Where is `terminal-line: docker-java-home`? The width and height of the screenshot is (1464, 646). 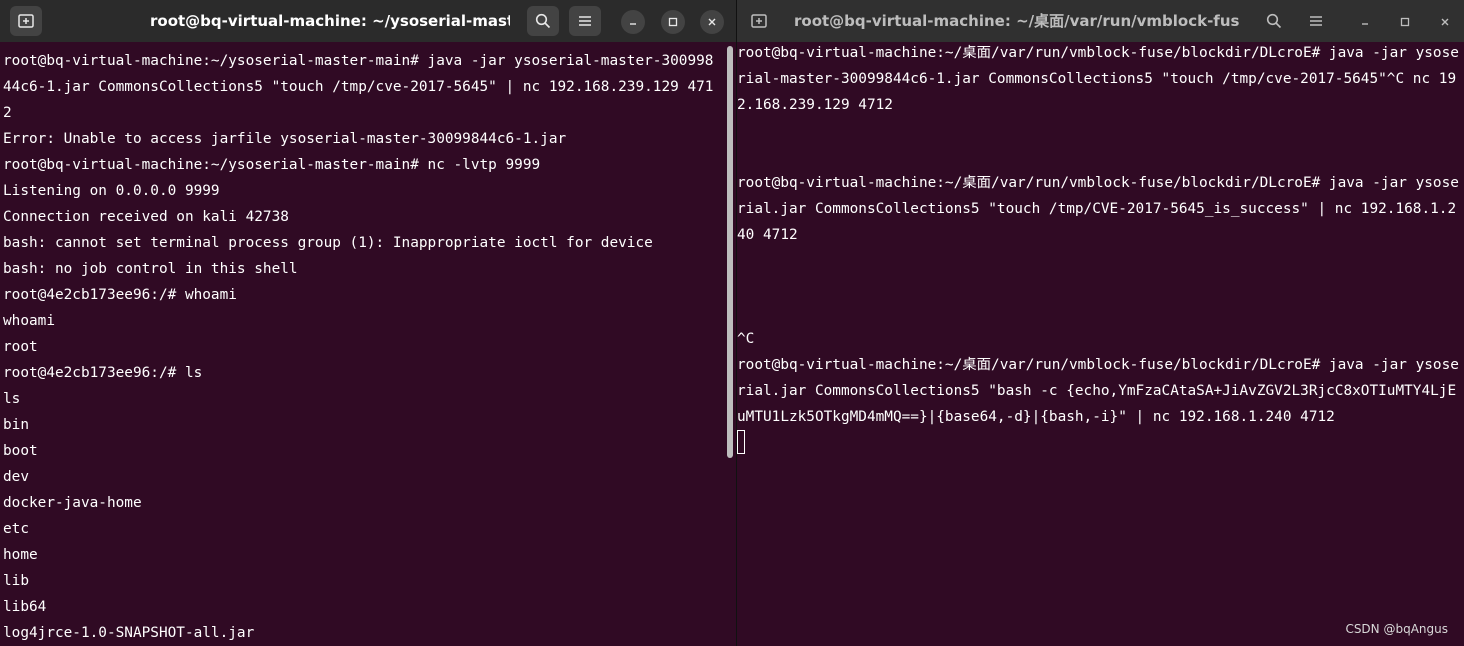 terminal-line: docker-java-home is located at coordinates (72, 503).